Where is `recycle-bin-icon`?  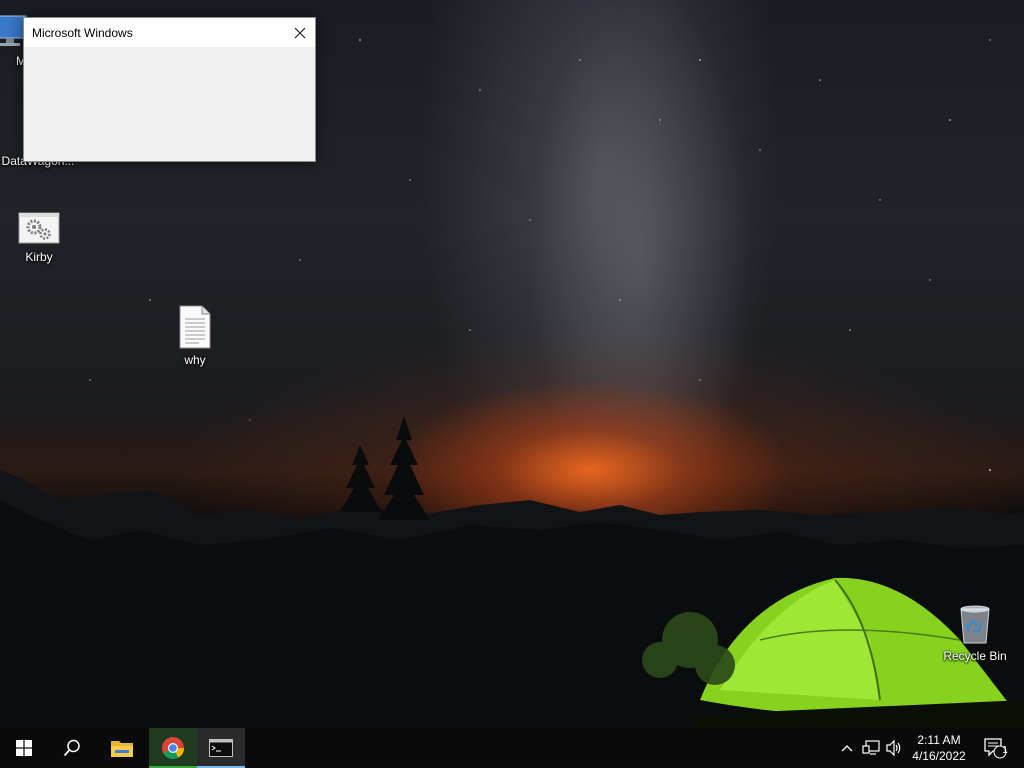 recycle-bin-icon is located at coordinates (975, 624).